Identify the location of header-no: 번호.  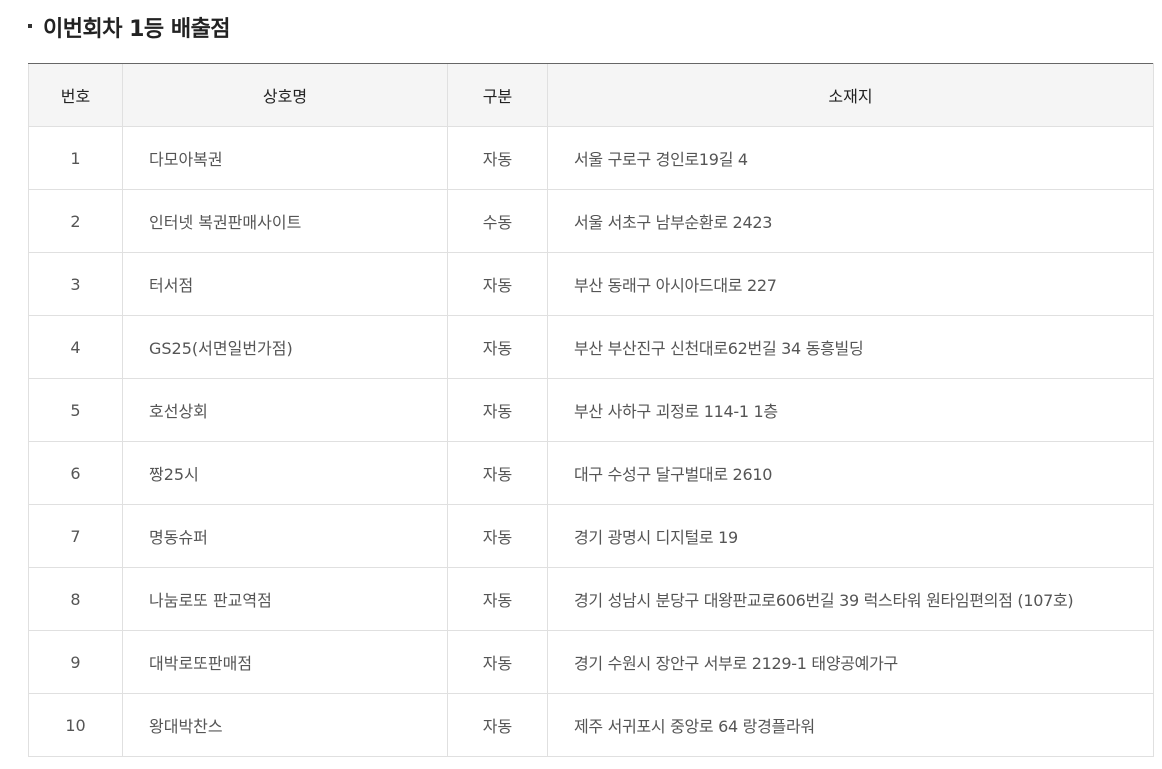
(75, 95).